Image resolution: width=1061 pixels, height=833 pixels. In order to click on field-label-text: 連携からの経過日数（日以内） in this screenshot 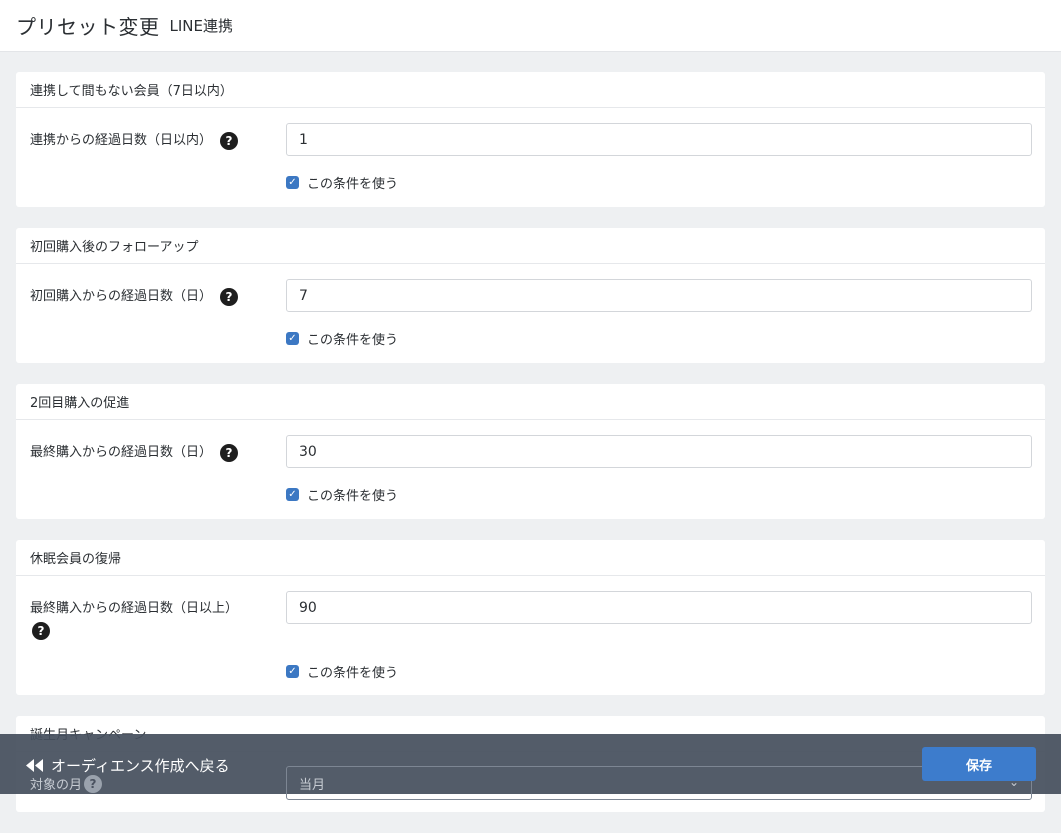, I will do `click(121, 140)`.